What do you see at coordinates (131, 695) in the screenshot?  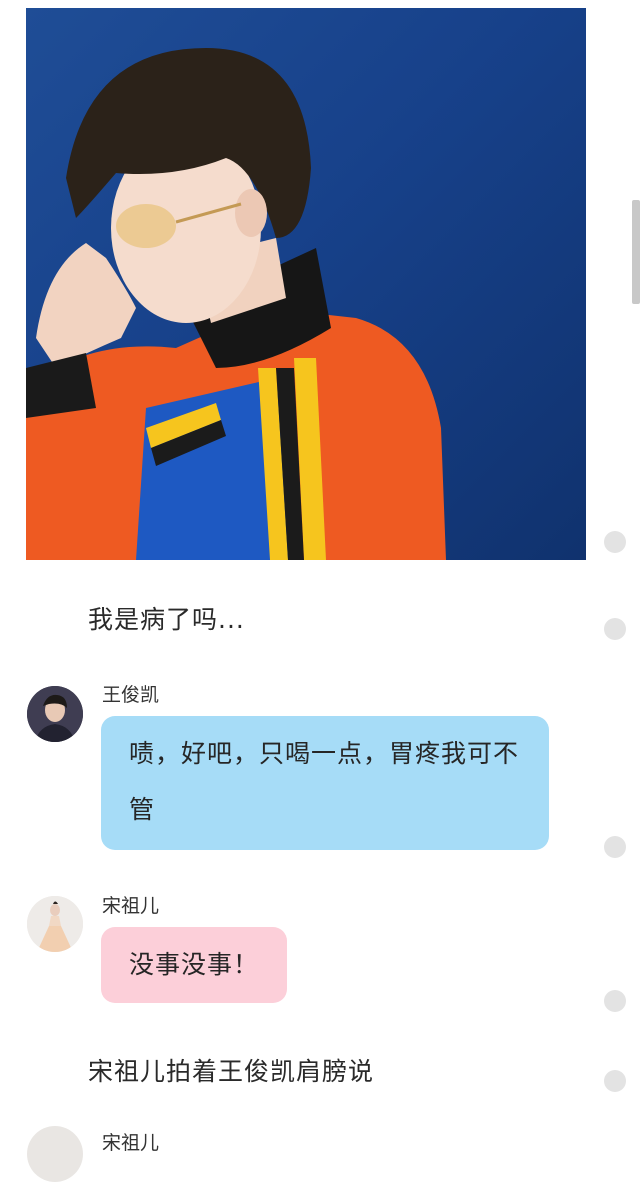 I see `sender-name: 王俊凯` at bounding box center [131, 695].